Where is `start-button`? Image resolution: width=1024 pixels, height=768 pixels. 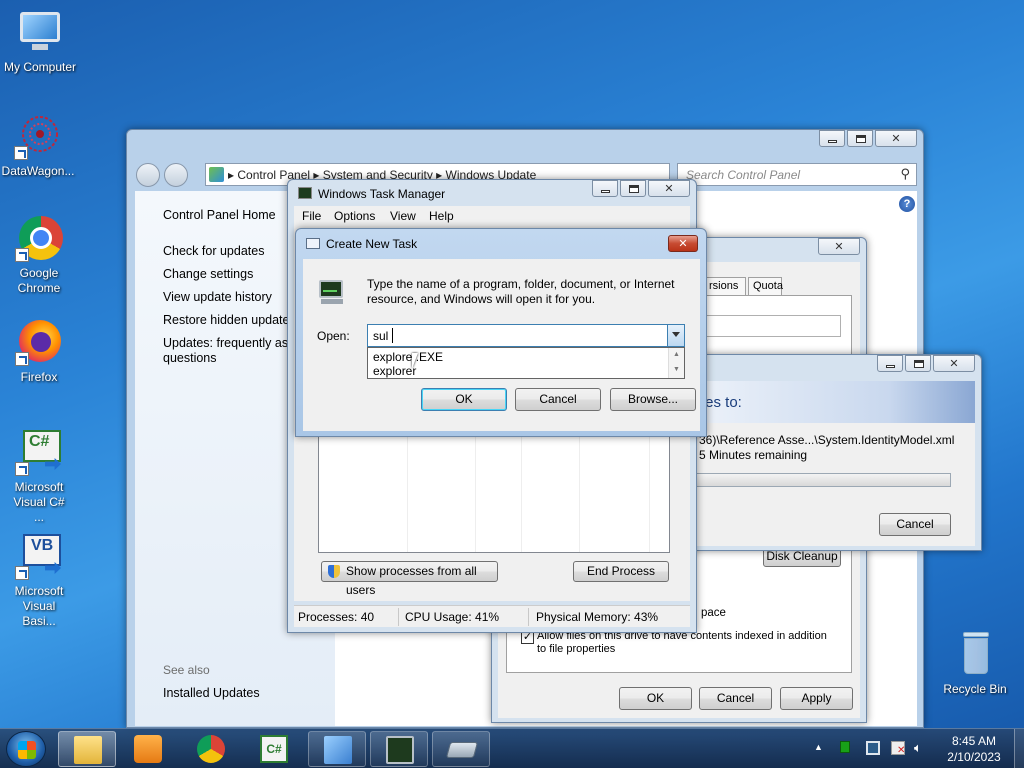
start-button is located at coordinates (26, 749).